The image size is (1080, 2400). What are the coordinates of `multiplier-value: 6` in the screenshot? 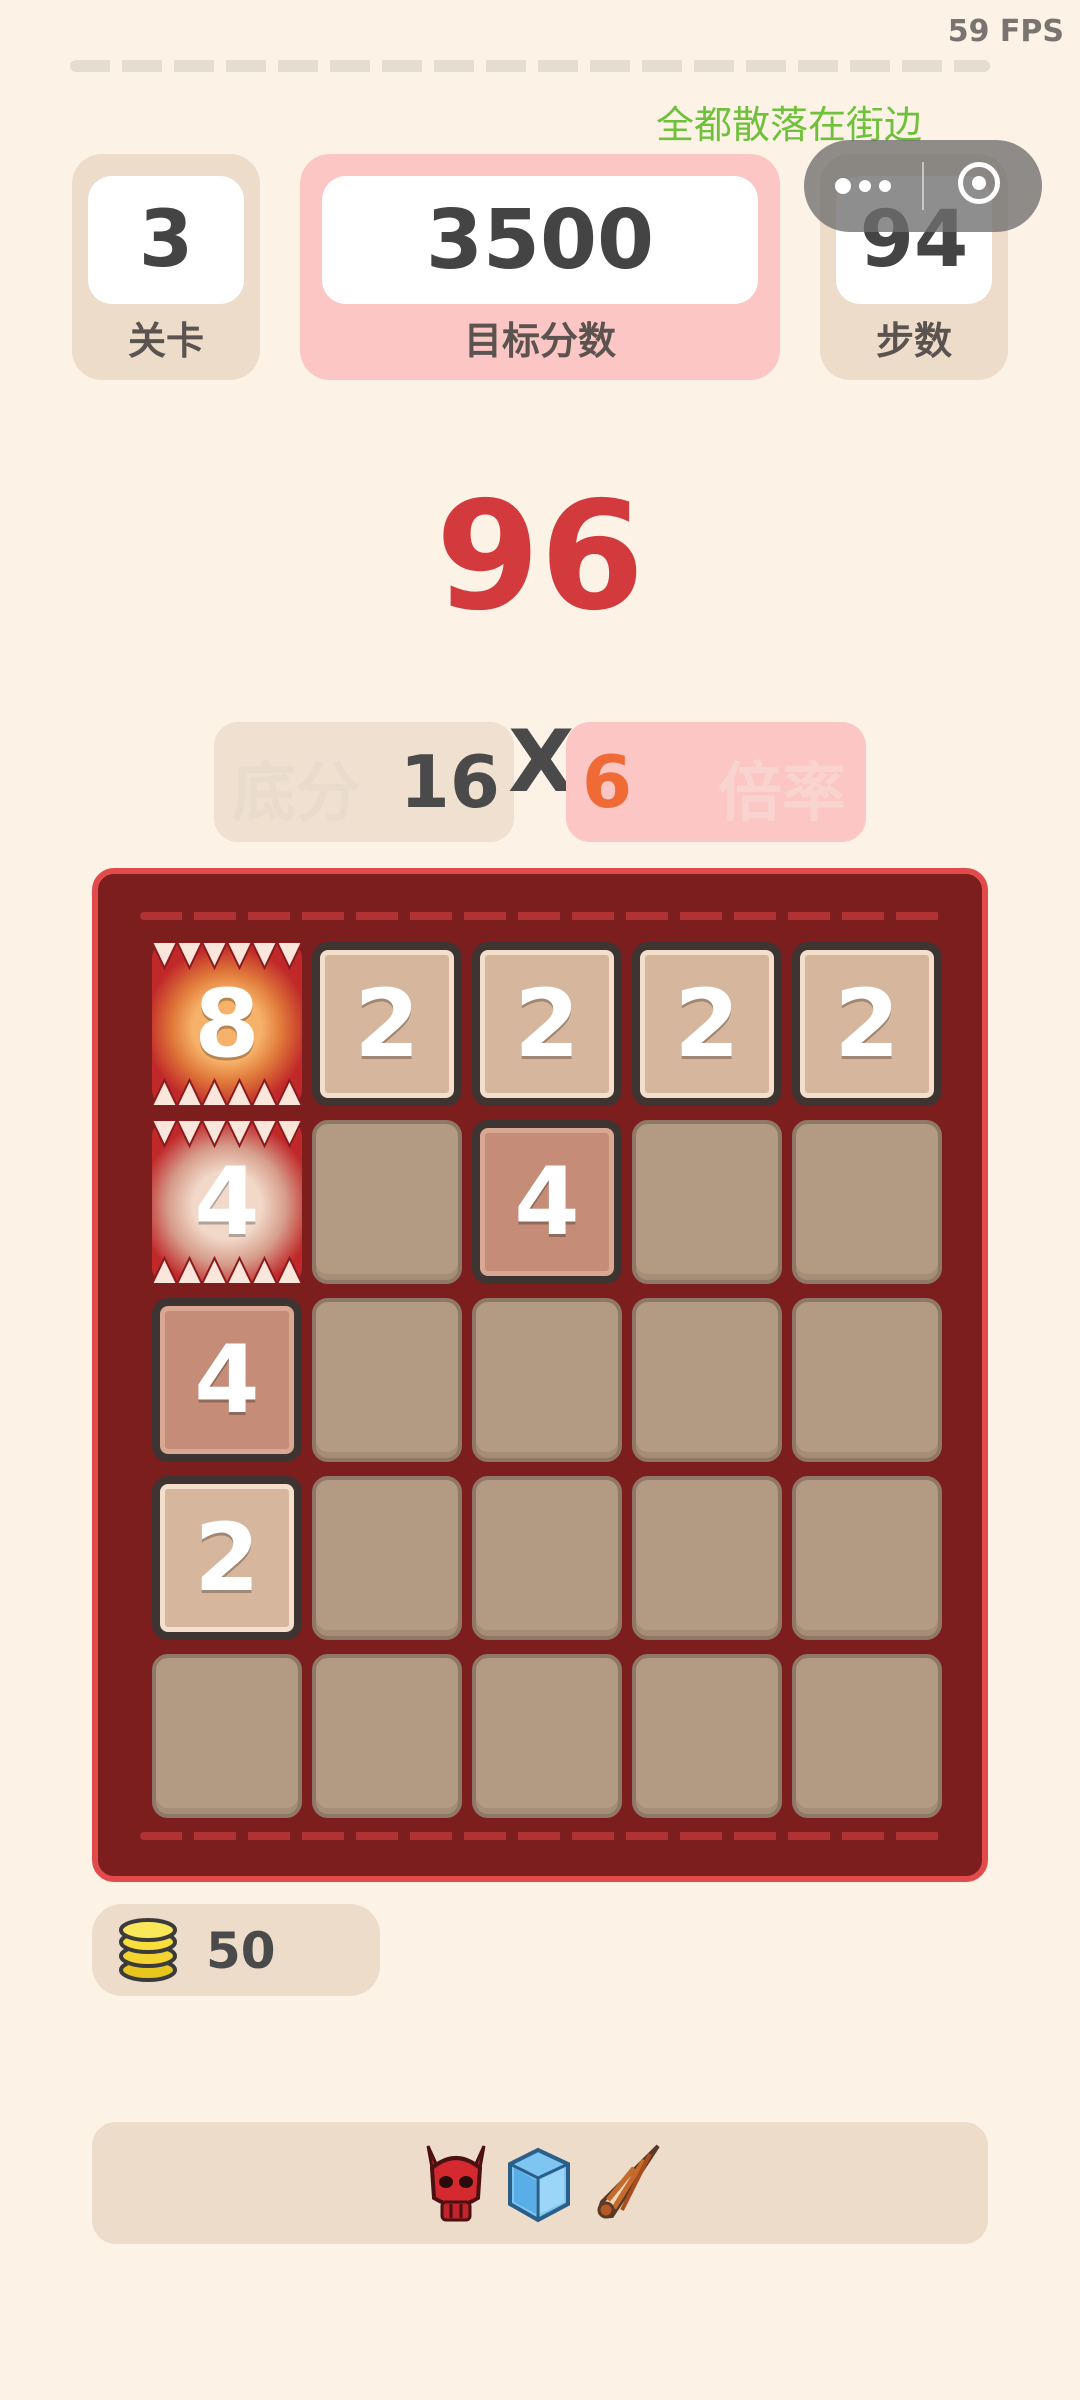 It's located at (607, 782).